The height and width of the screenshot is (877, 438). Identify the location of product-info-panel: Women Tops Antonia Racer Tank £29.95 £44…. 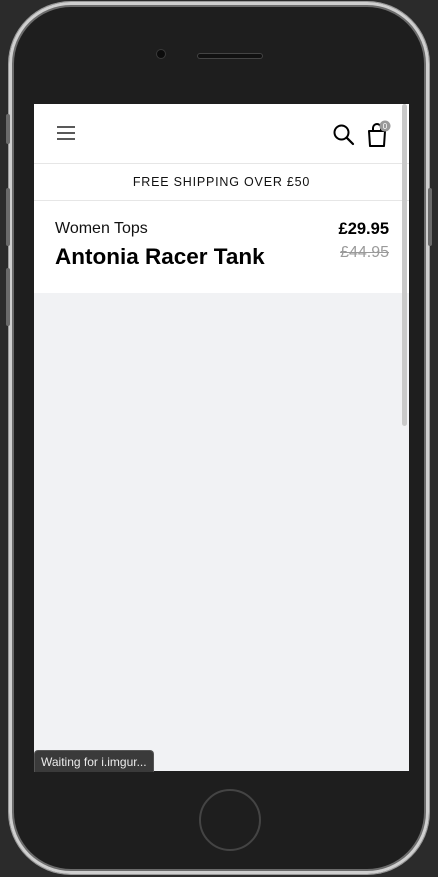
(221, 247).